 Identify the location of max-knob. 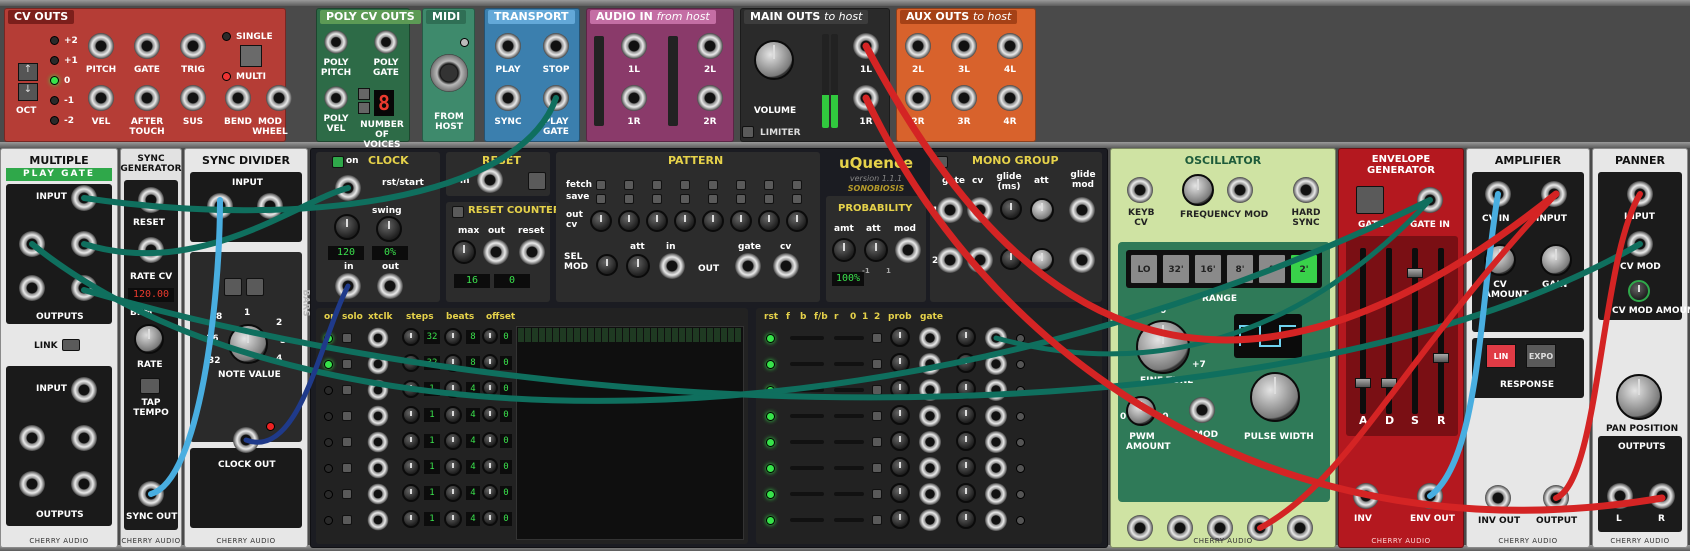
(464, 252).